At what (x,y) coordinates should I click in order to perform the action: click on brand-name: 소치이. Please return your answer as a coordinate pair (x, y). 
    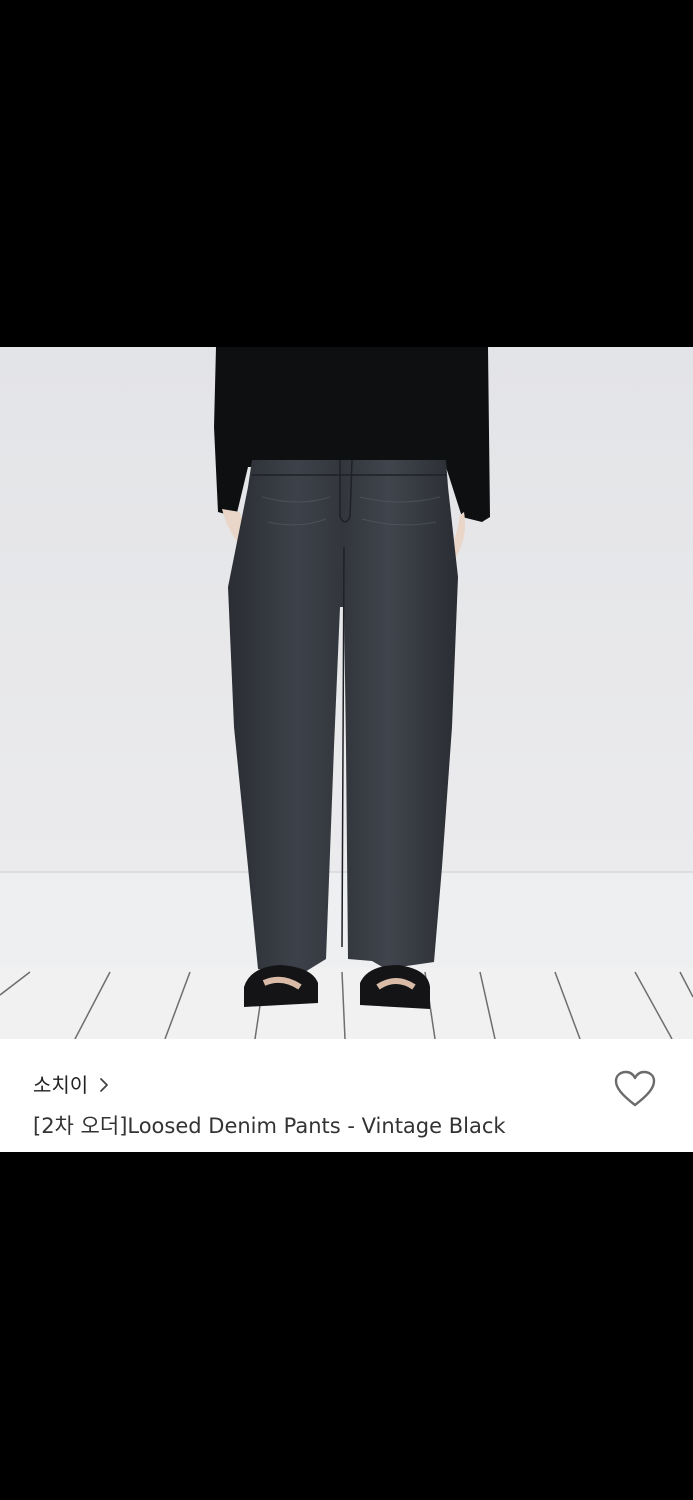
    Looking at the image, I should click on (61, 1085).